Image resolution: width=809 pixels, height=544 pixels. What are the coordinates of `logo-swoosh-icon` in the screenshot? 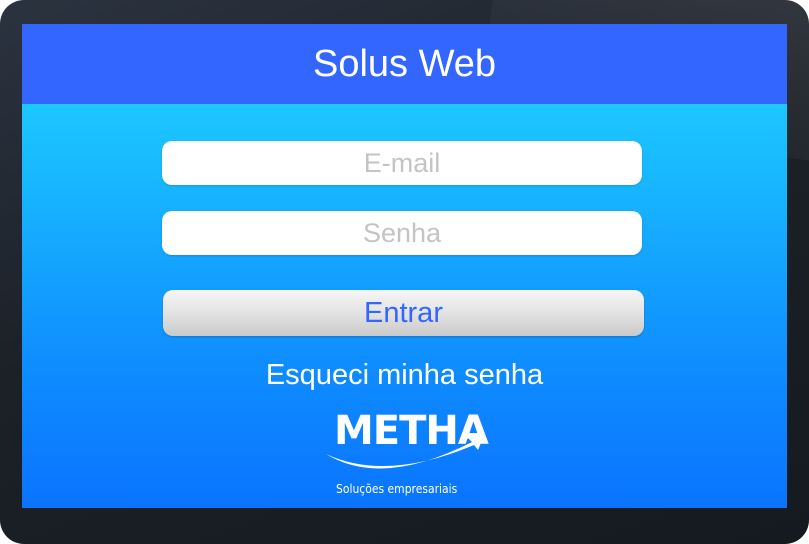 It's located at (405, 452).